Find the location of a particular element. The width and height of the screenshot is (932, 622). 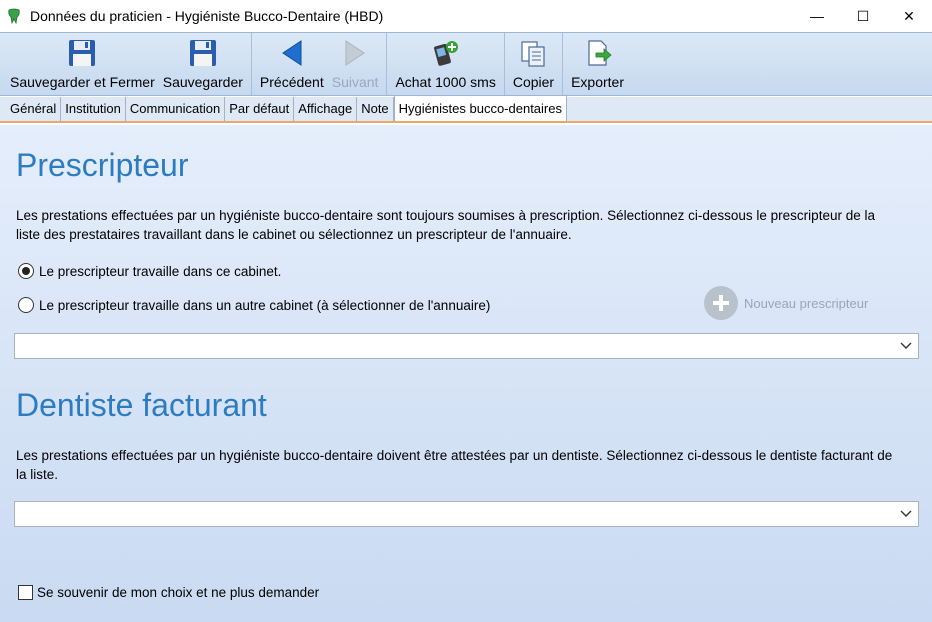

export-label: Exporter is located at coordinates (597, 82).